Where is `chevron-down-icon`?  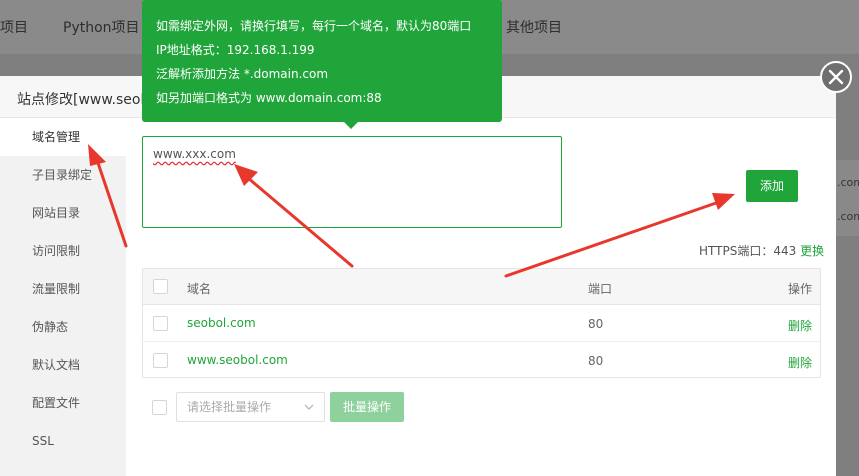 chevron-down-icon is located at coordinates (309, 407).